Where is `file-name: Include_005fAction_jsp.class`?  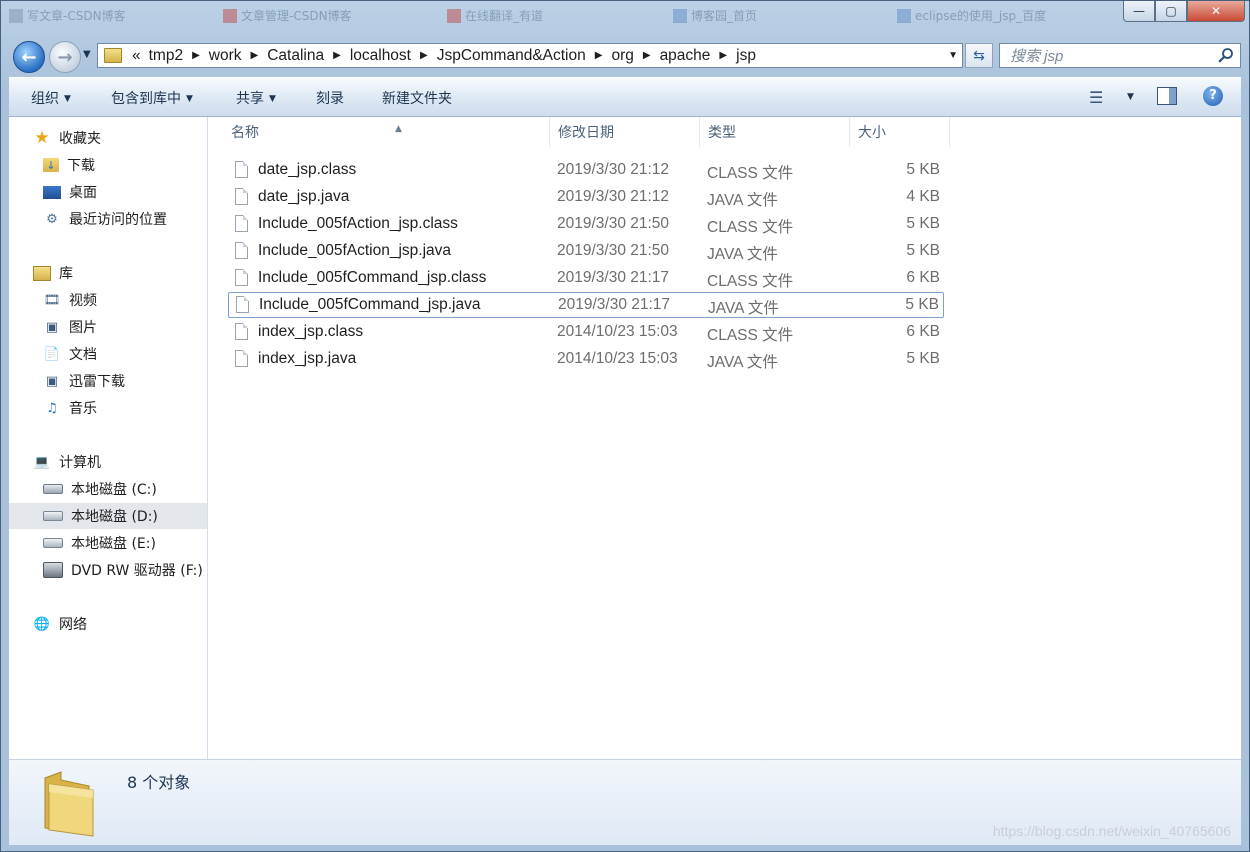 file-name: Include_005fAction_jsp.class is located at coordinates (358, 223).